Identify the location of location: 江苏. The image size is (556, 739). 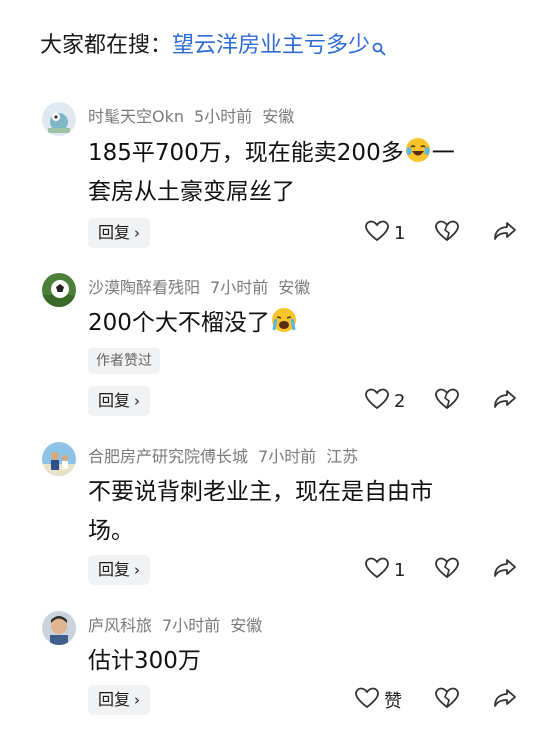
(342, 456).